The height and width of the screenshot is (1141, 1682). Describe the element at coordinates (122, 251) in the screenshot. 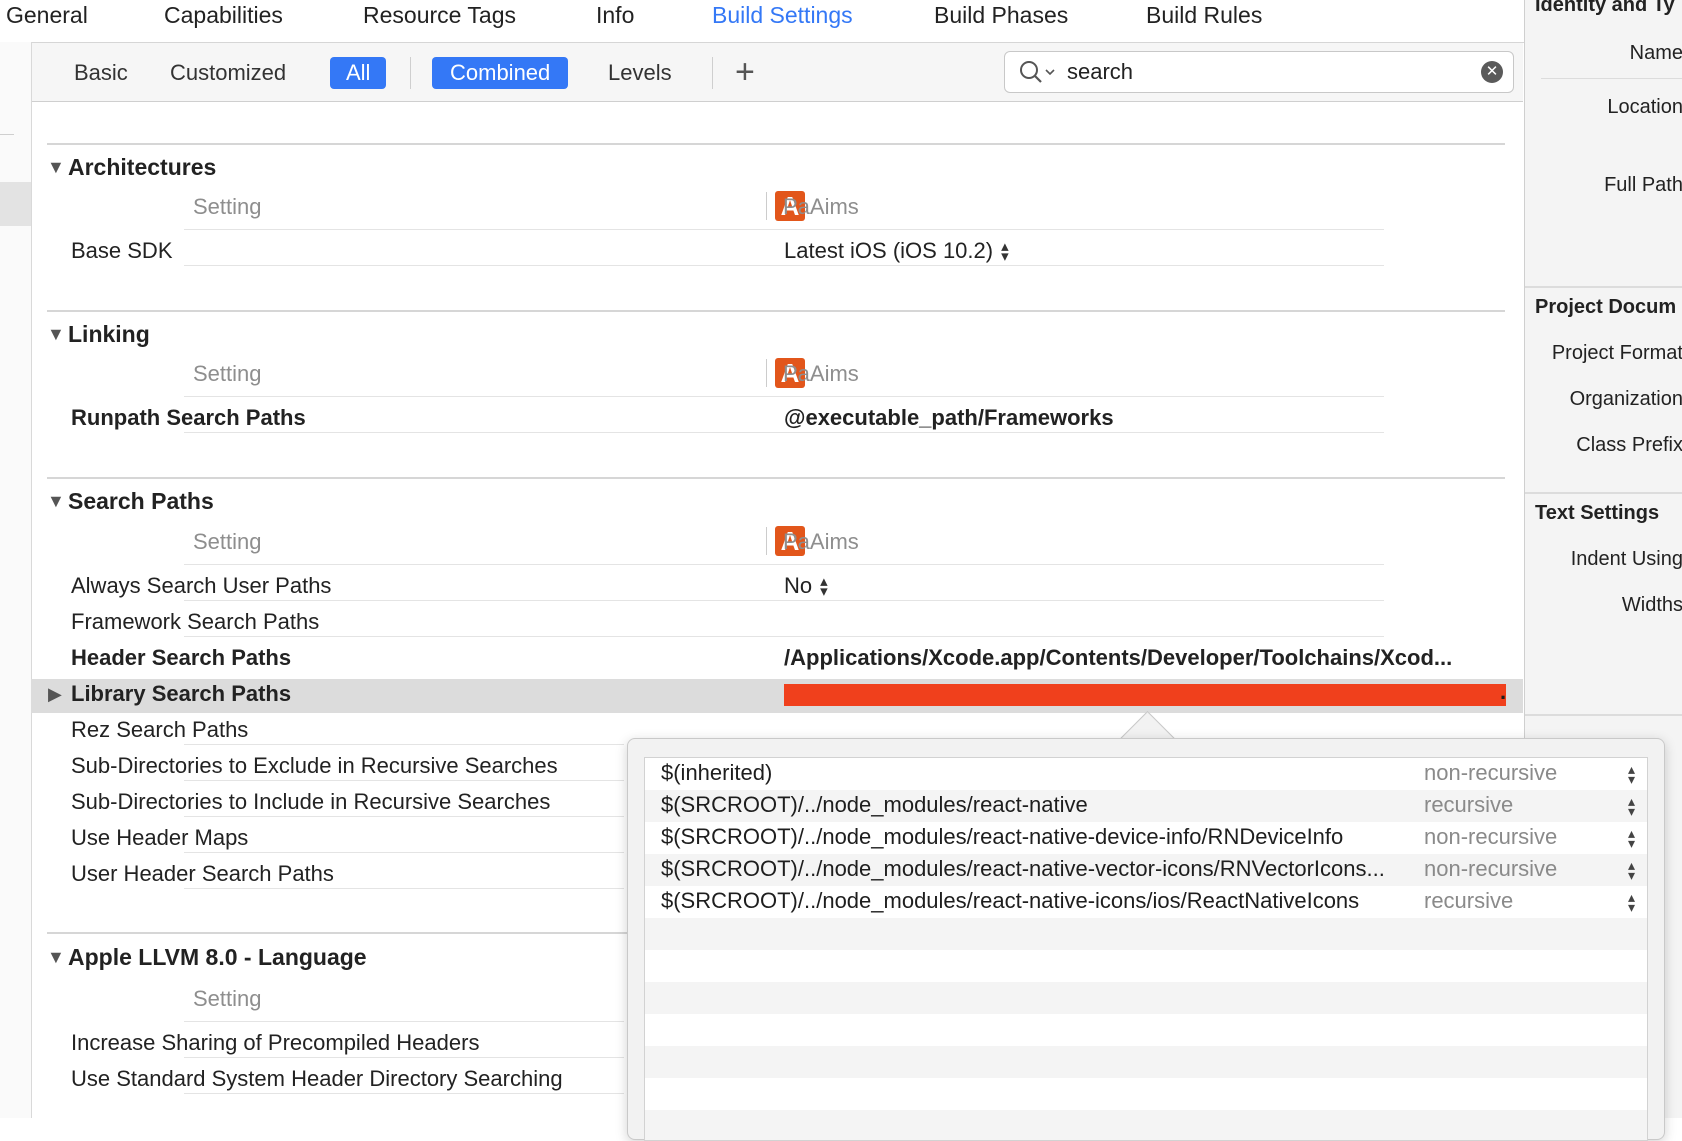

I see `setting-name-base-sdk: Base SDK` at that location.